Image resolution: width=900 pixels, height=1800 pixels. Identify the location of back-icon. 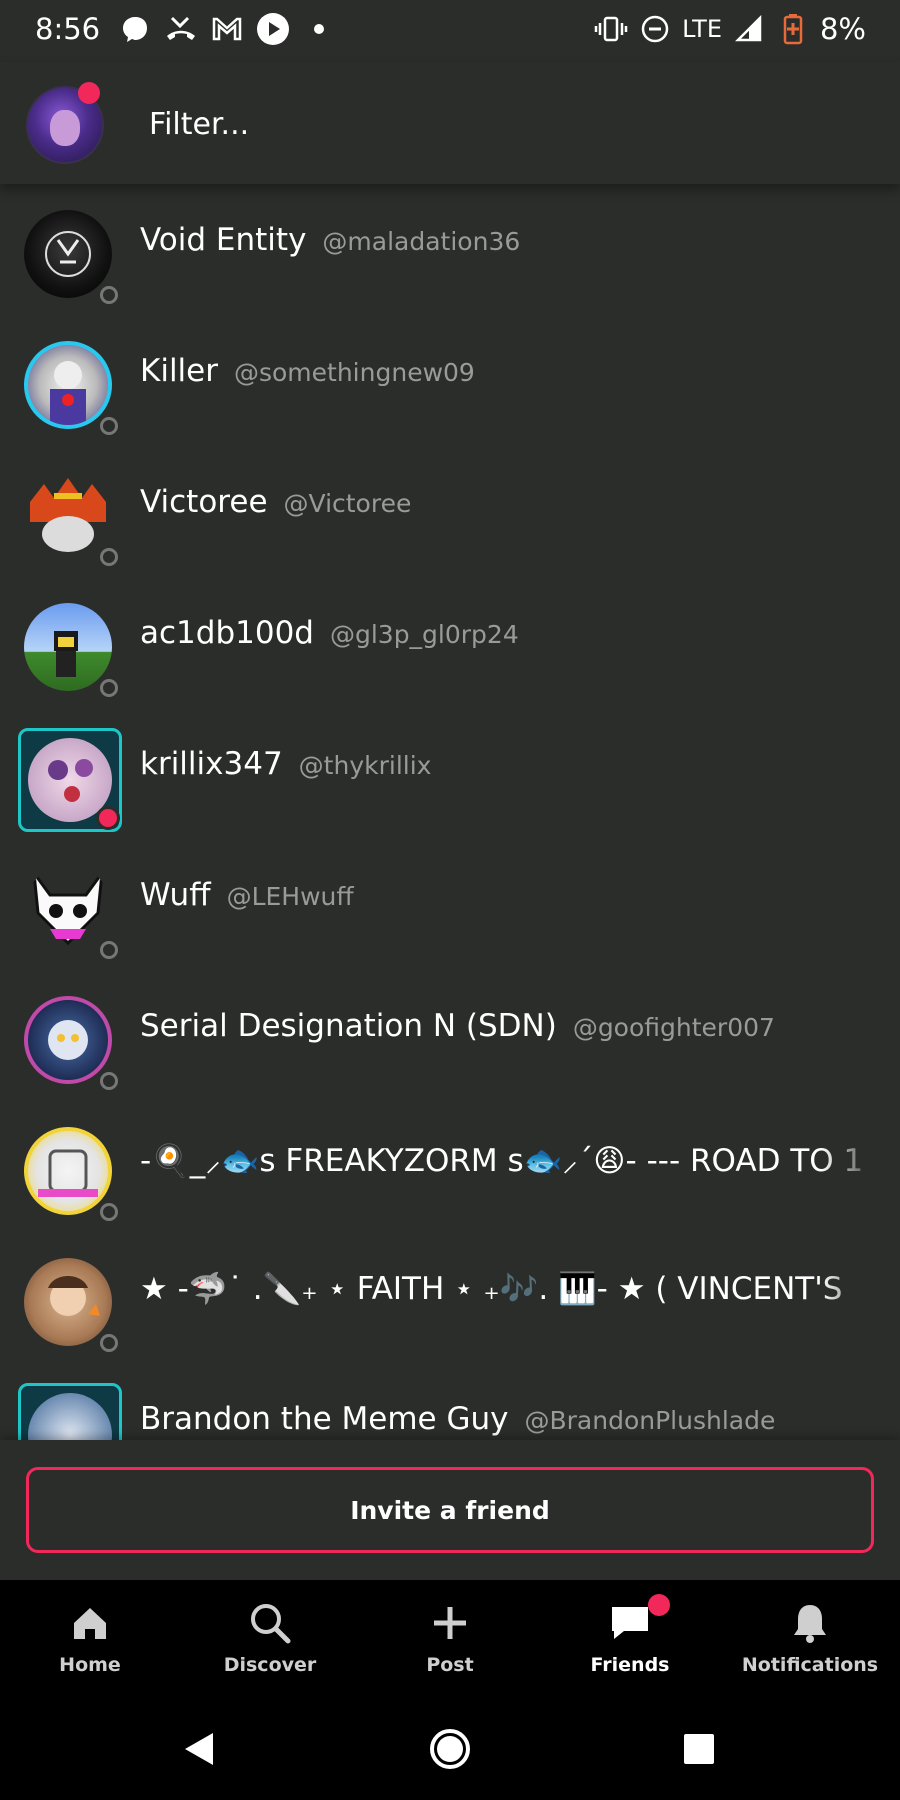
(199, 1749).